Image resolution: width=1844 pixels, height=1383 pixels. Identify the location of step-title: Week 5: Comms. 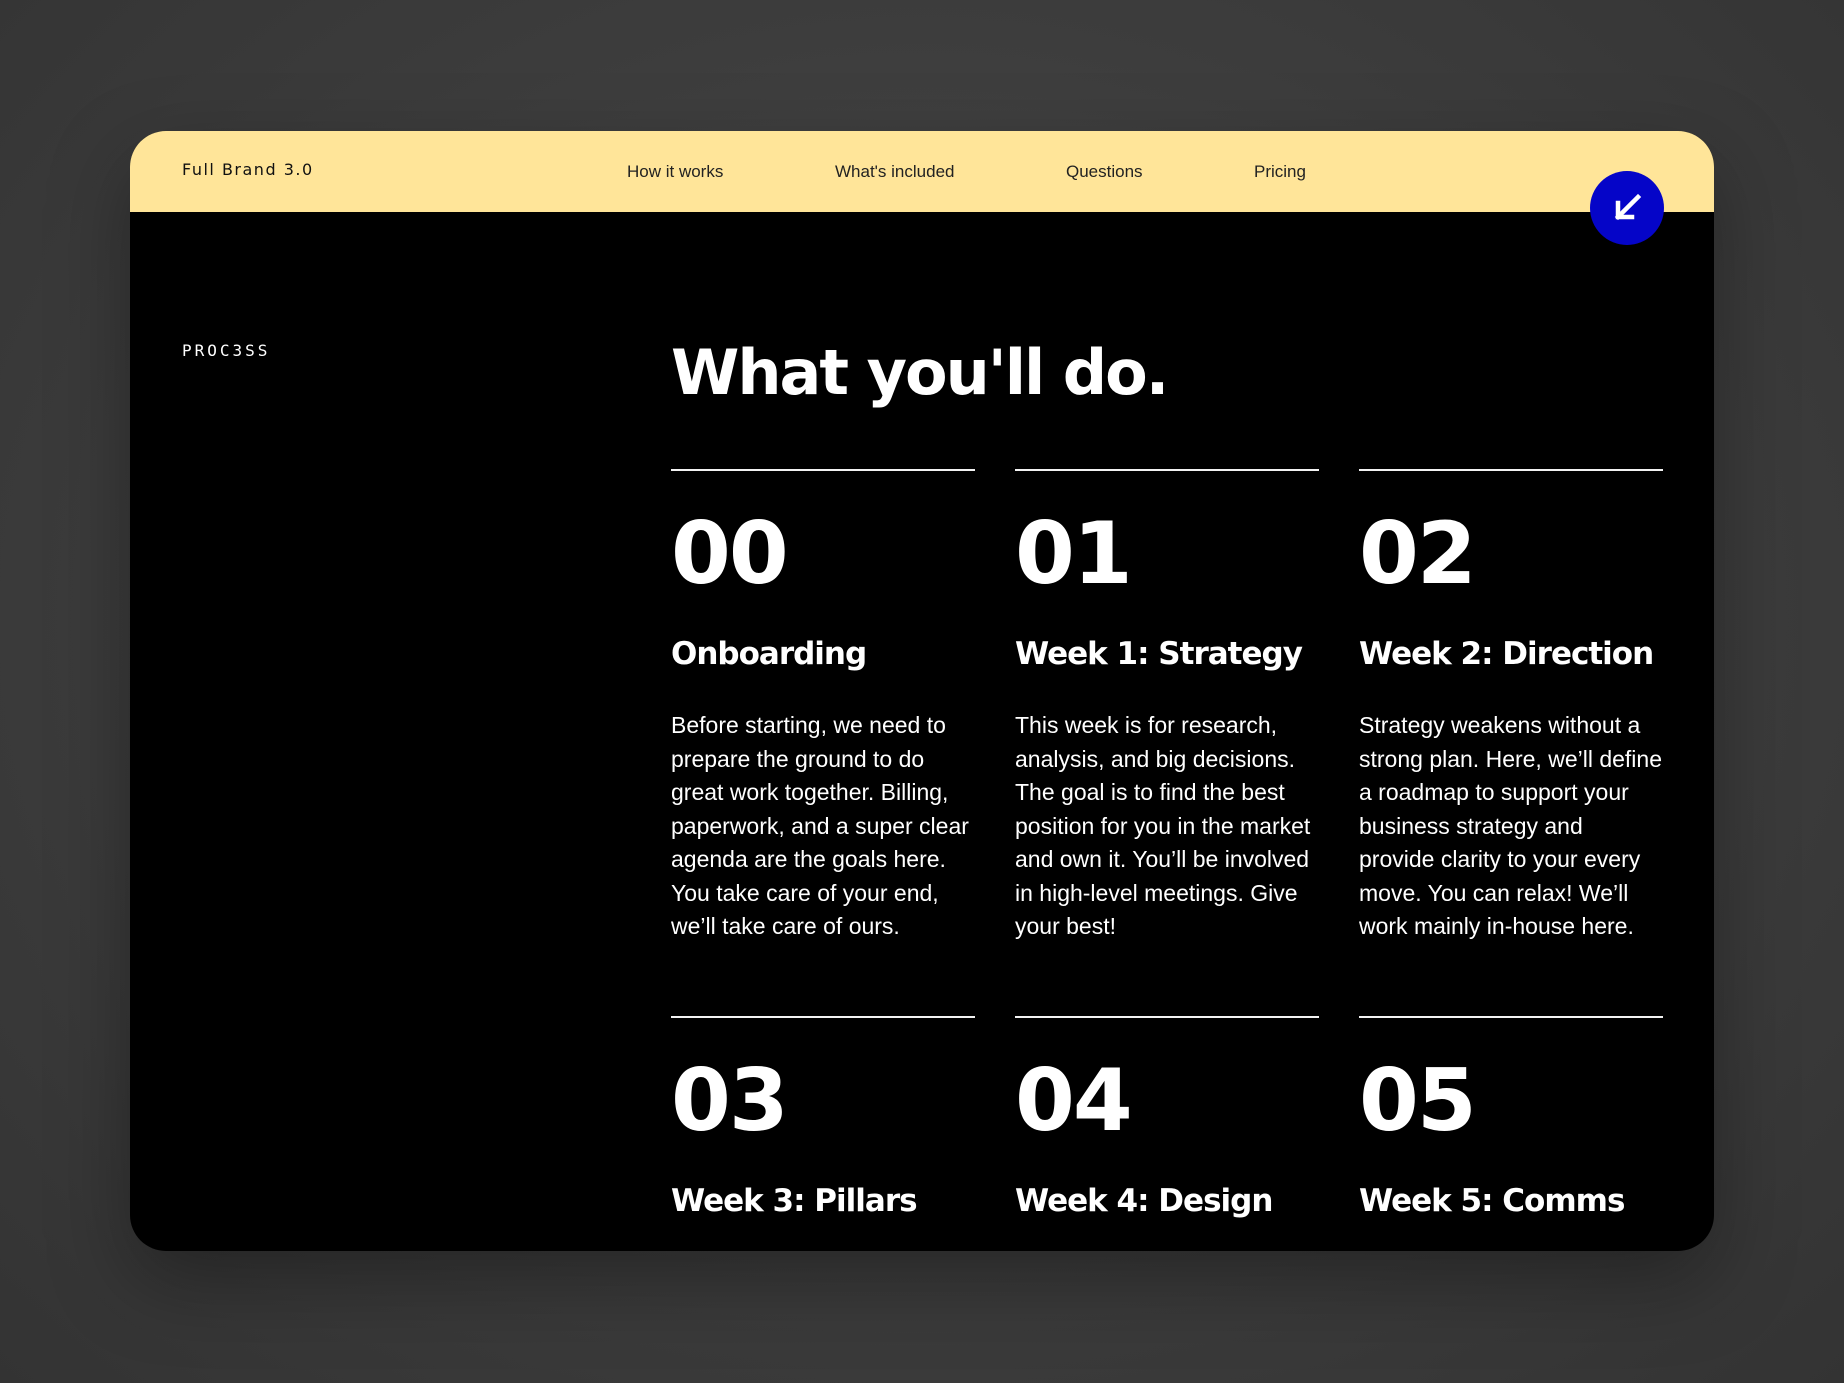
(1492, 1201).